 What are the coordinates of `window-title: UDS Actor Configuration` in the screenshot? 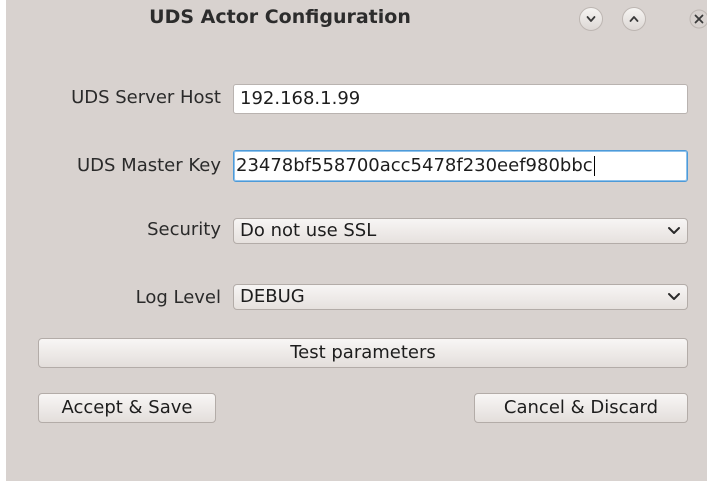 It's located at (280, 17).